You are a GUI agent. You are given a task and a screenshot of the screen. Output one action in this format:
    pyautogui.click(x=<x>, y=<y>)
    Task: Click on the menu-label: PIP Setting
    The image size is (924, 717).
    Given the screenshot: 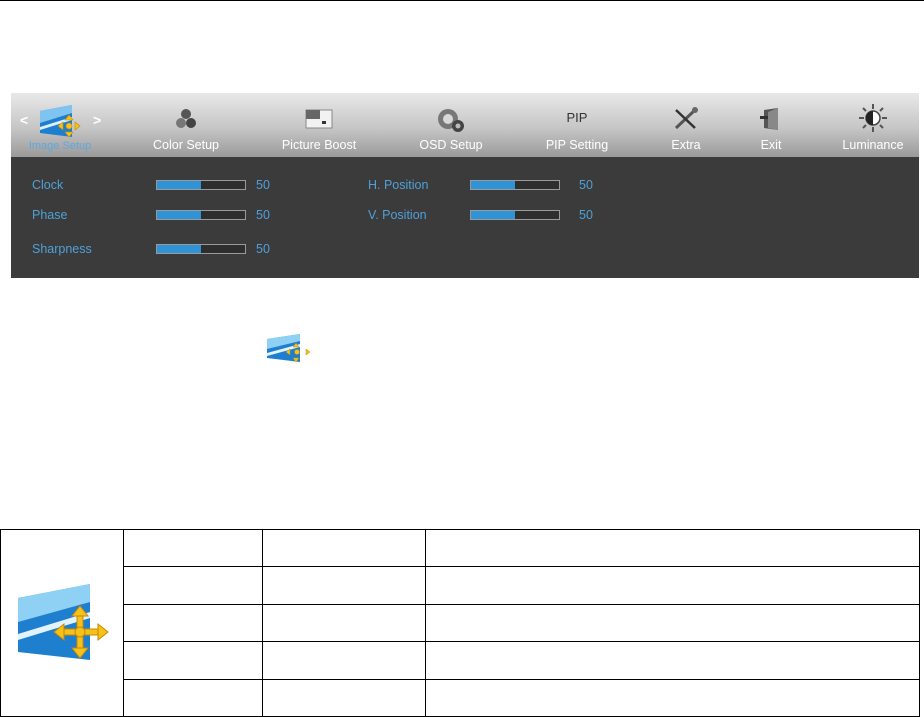 What is the action you would take?
    pyautogui.click(x=577, y=145)
    